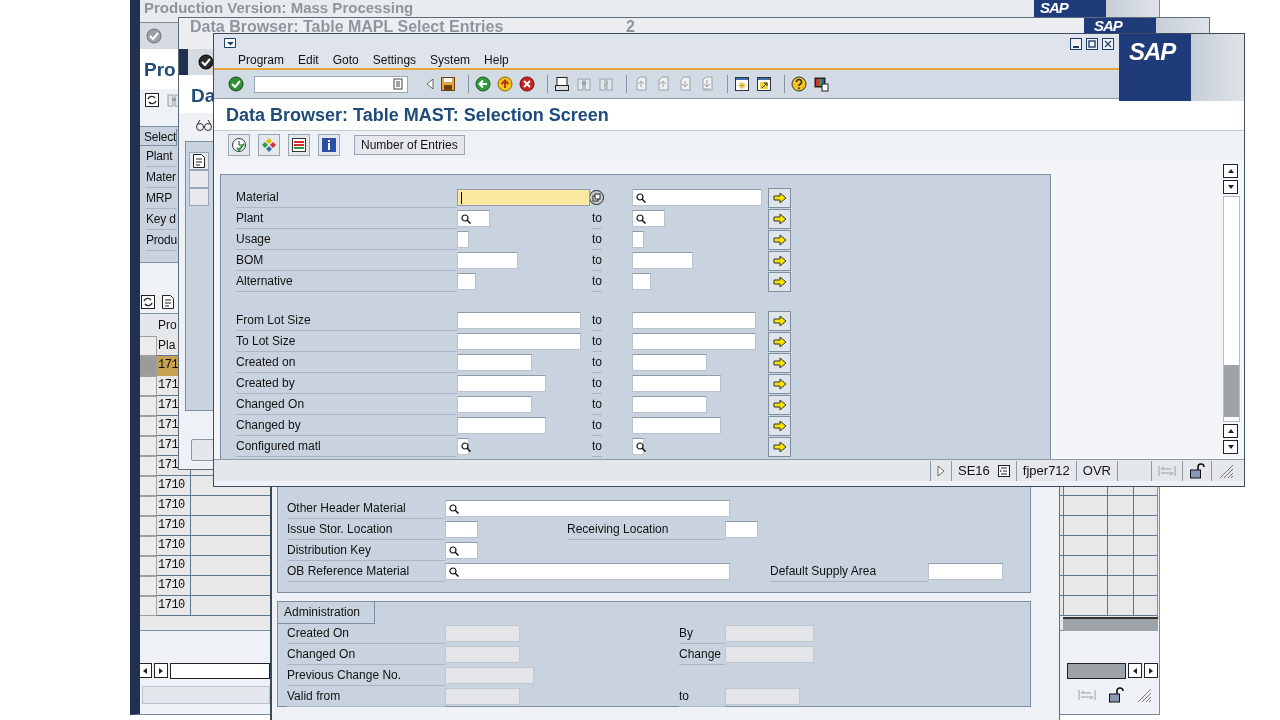 Image resolution: width=1280 pixels, height=720 pixels. Describe the element at coordinates (171, 525) in the screenshot. I see `table-cell-text: 1710` at that location.